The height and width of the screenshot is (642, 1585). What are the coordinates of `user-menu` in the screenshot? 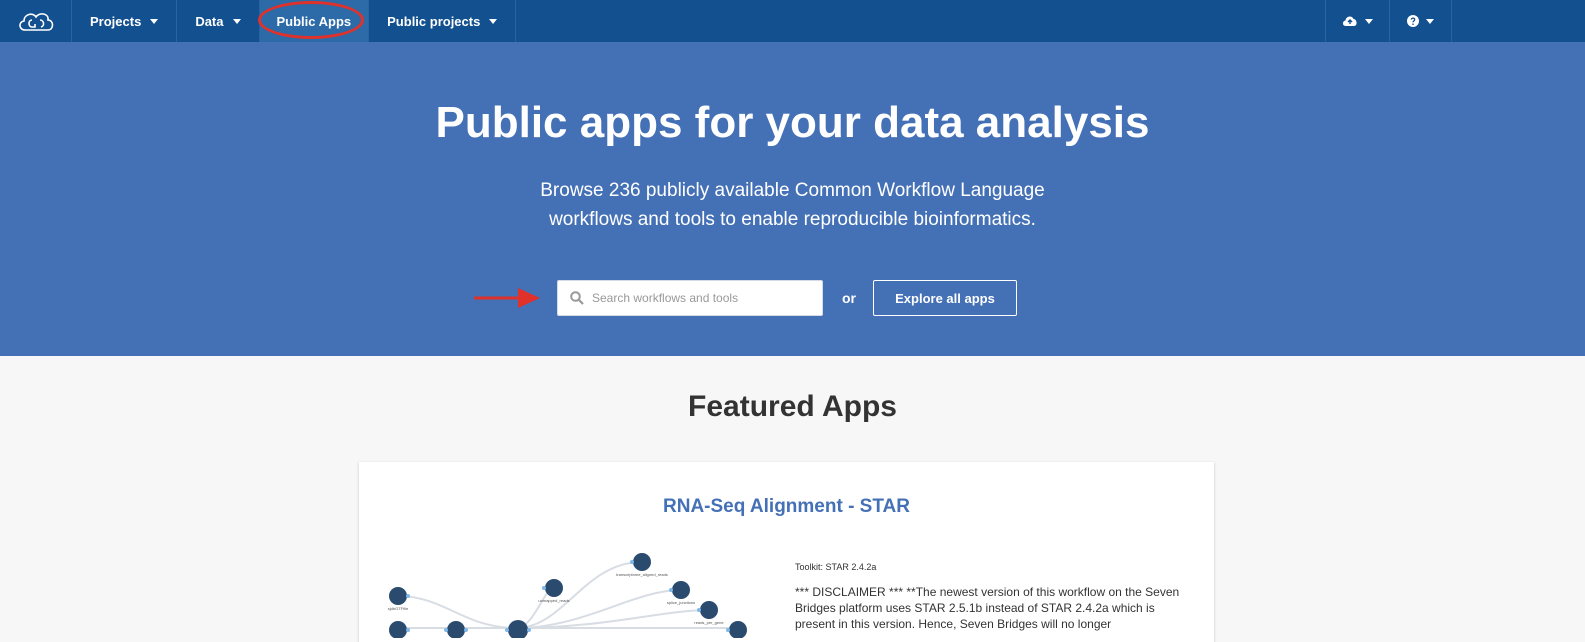 It's located at (1518, 21).